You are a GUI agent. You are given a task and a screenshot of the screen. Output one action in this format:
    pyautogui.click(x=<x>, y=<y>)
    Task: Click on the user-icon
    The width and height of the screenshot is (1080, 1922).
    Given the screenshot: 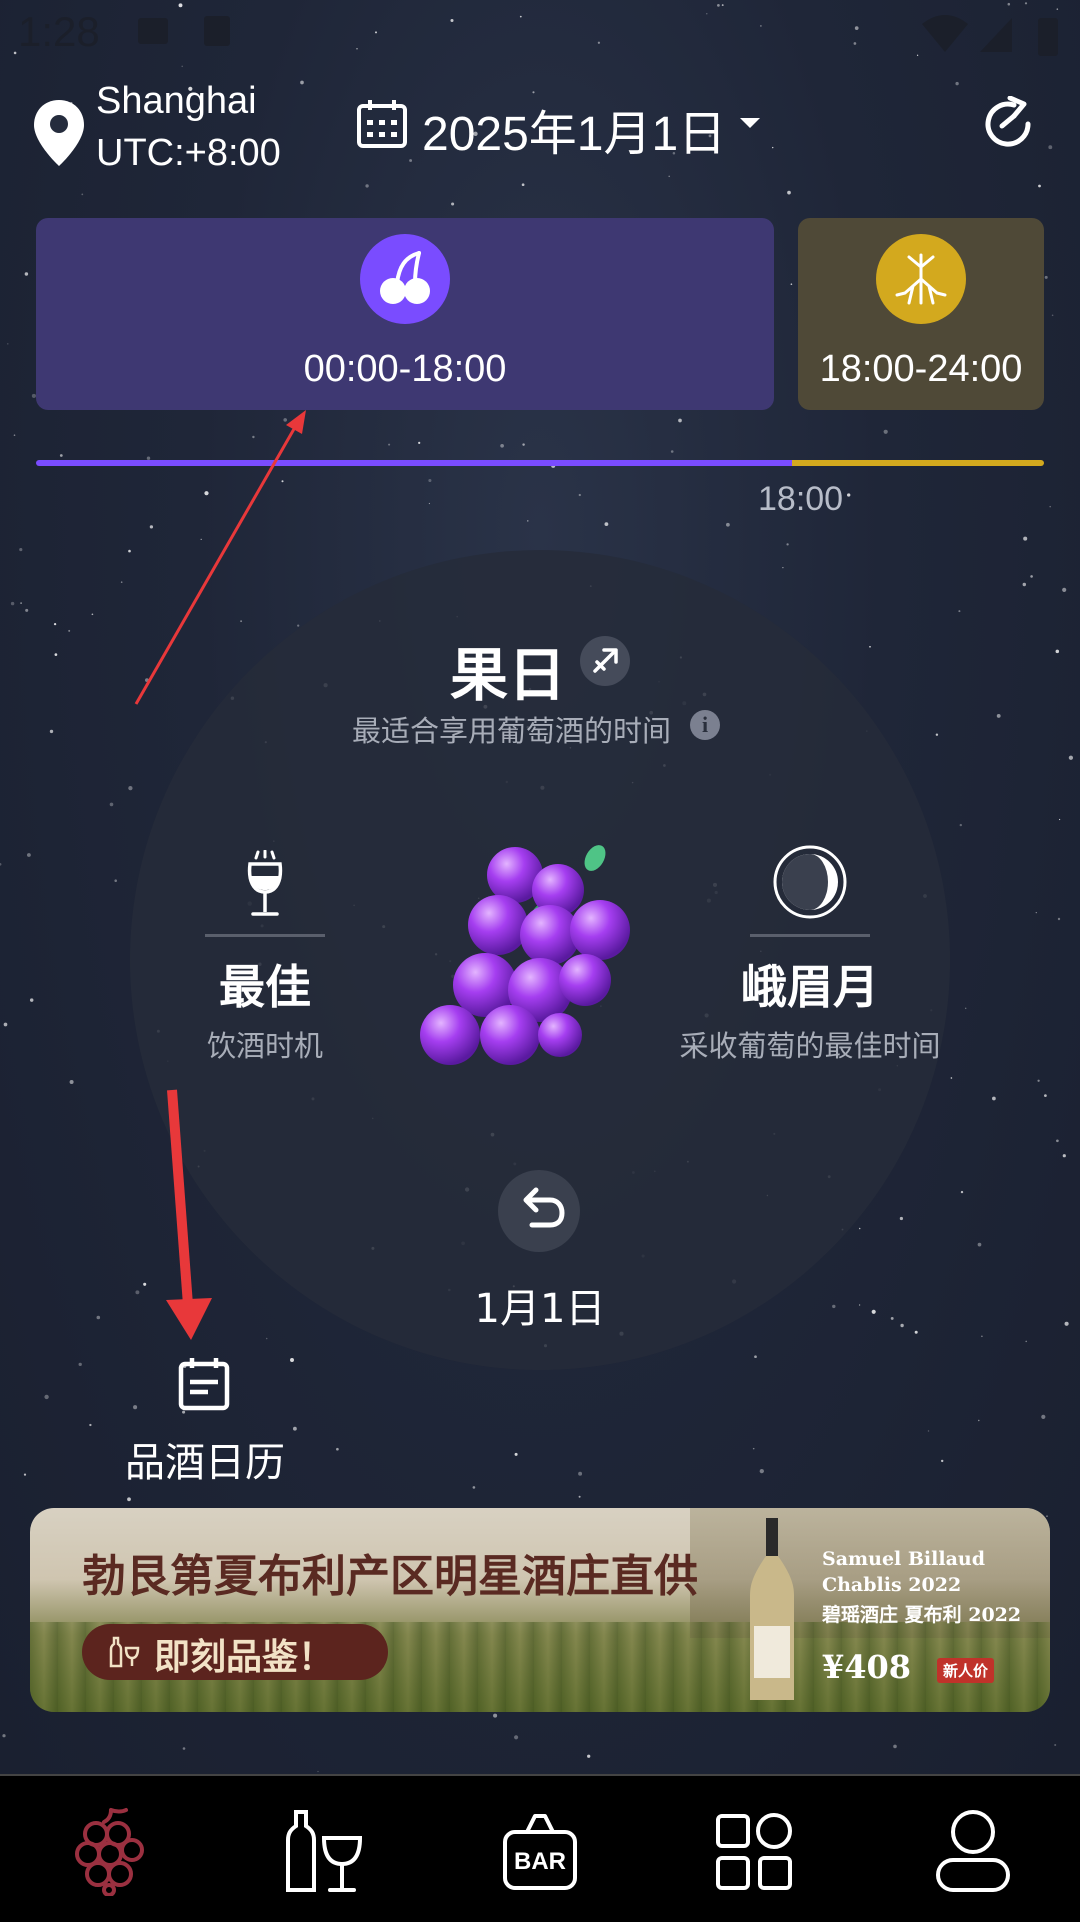 What is the action you would take?
    pyautogui.click(x=973, y=1851)
    